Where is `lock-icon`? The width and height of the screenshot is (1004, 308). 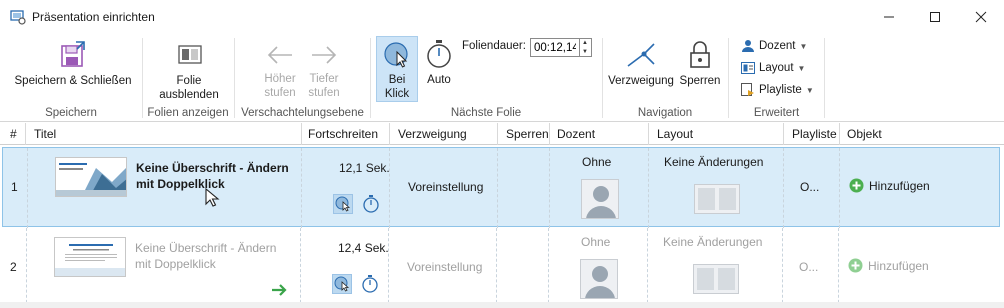 lock-icon is located at coordinates (700, 54).